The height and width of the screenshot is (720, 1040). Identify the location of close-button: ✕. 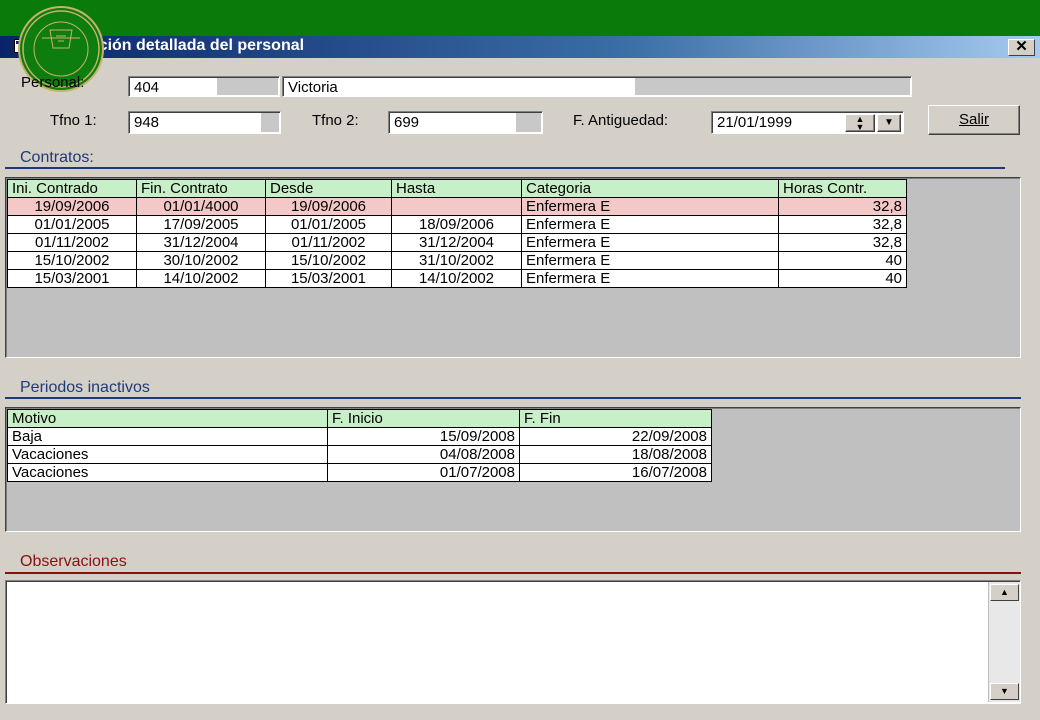
(1021, 47).